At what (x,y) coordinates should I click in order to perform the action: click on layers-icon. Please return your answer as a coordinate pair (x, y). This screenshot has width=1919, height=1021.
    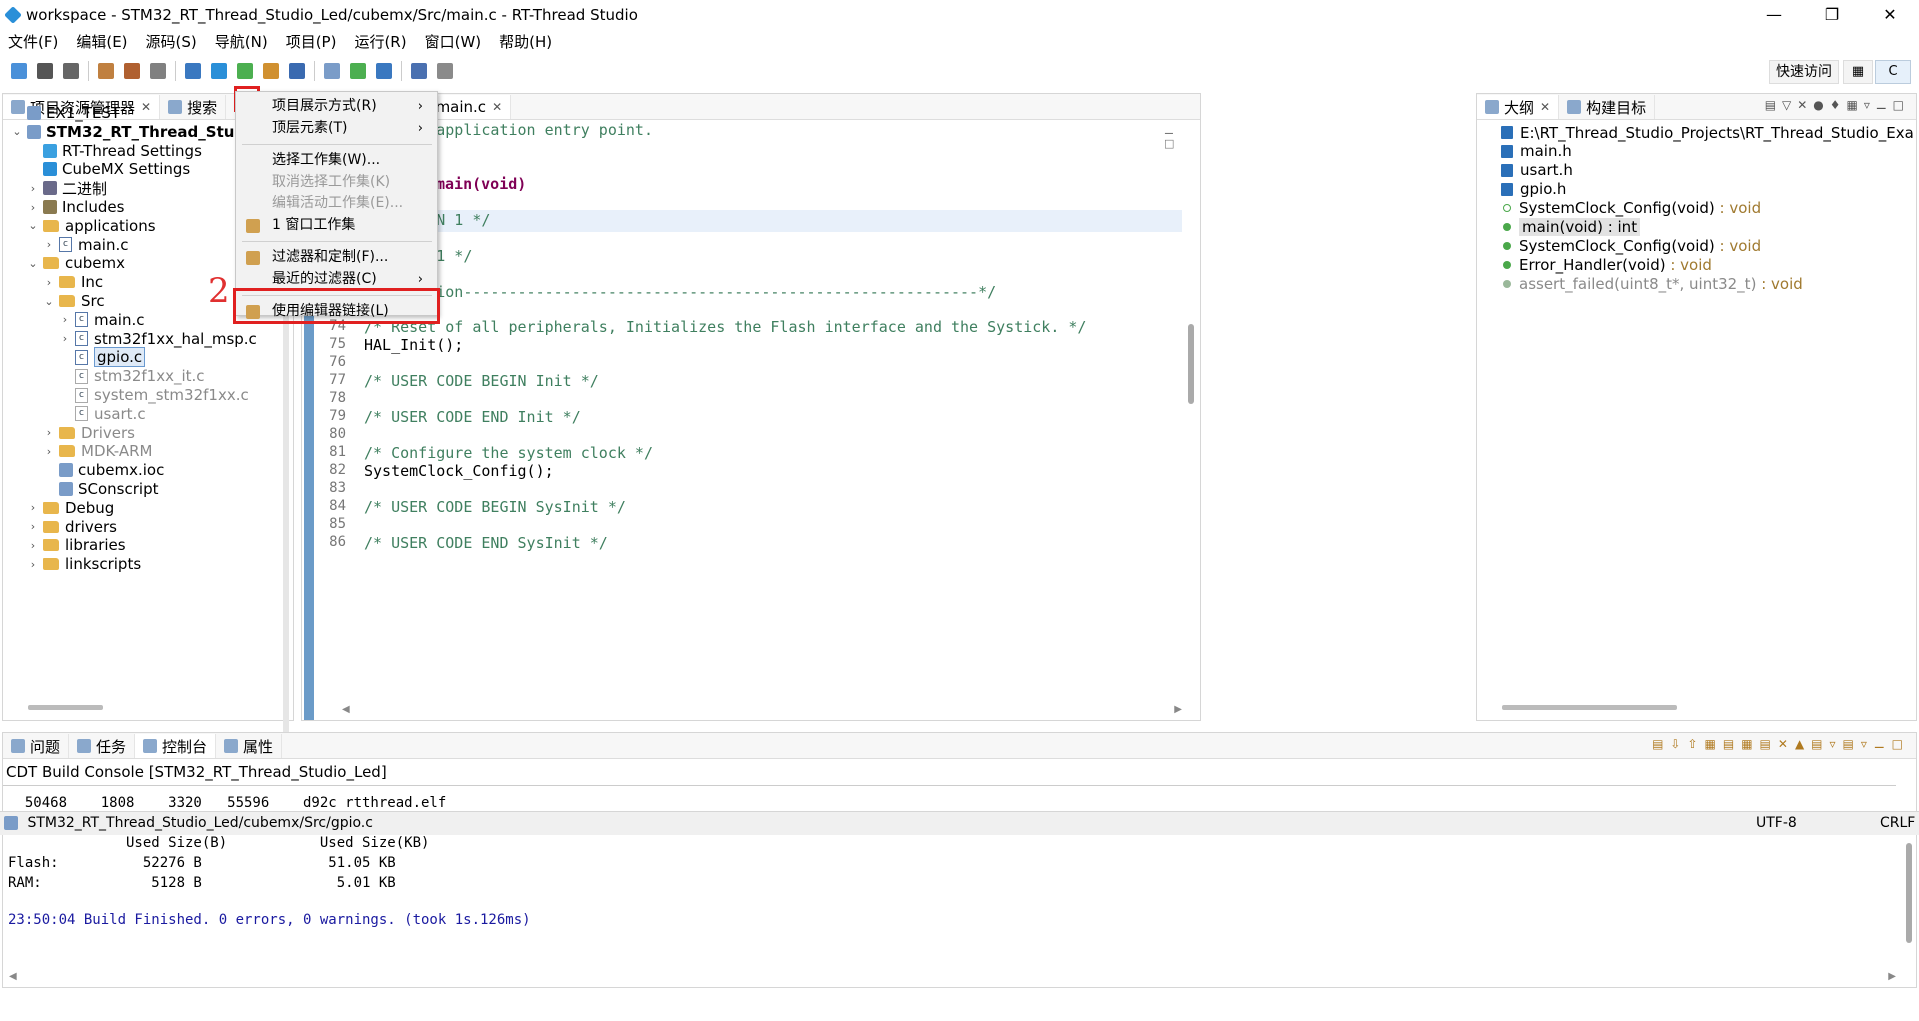
    Looking at the image, I should click on (384, 71).